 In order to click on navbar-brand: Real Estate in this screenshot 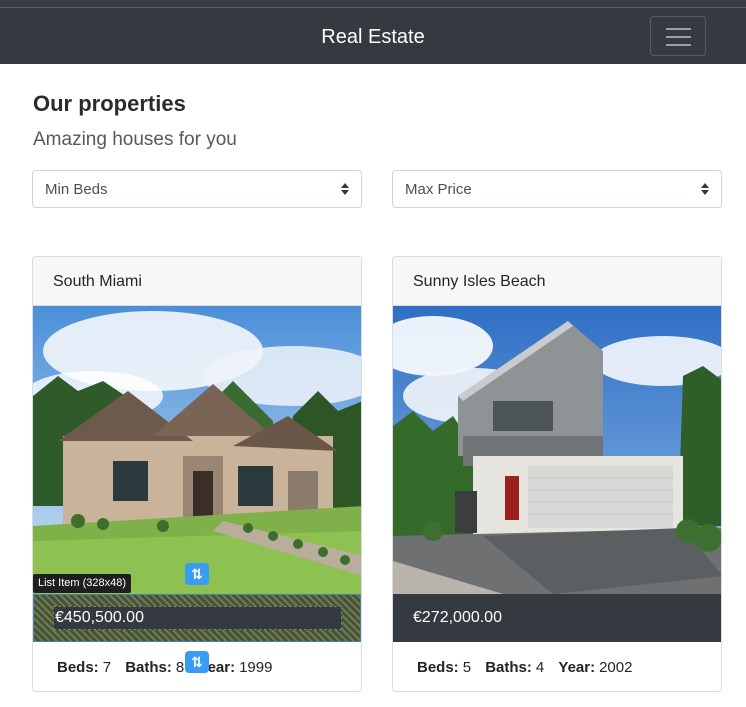, I will do `click(373, 37)`.